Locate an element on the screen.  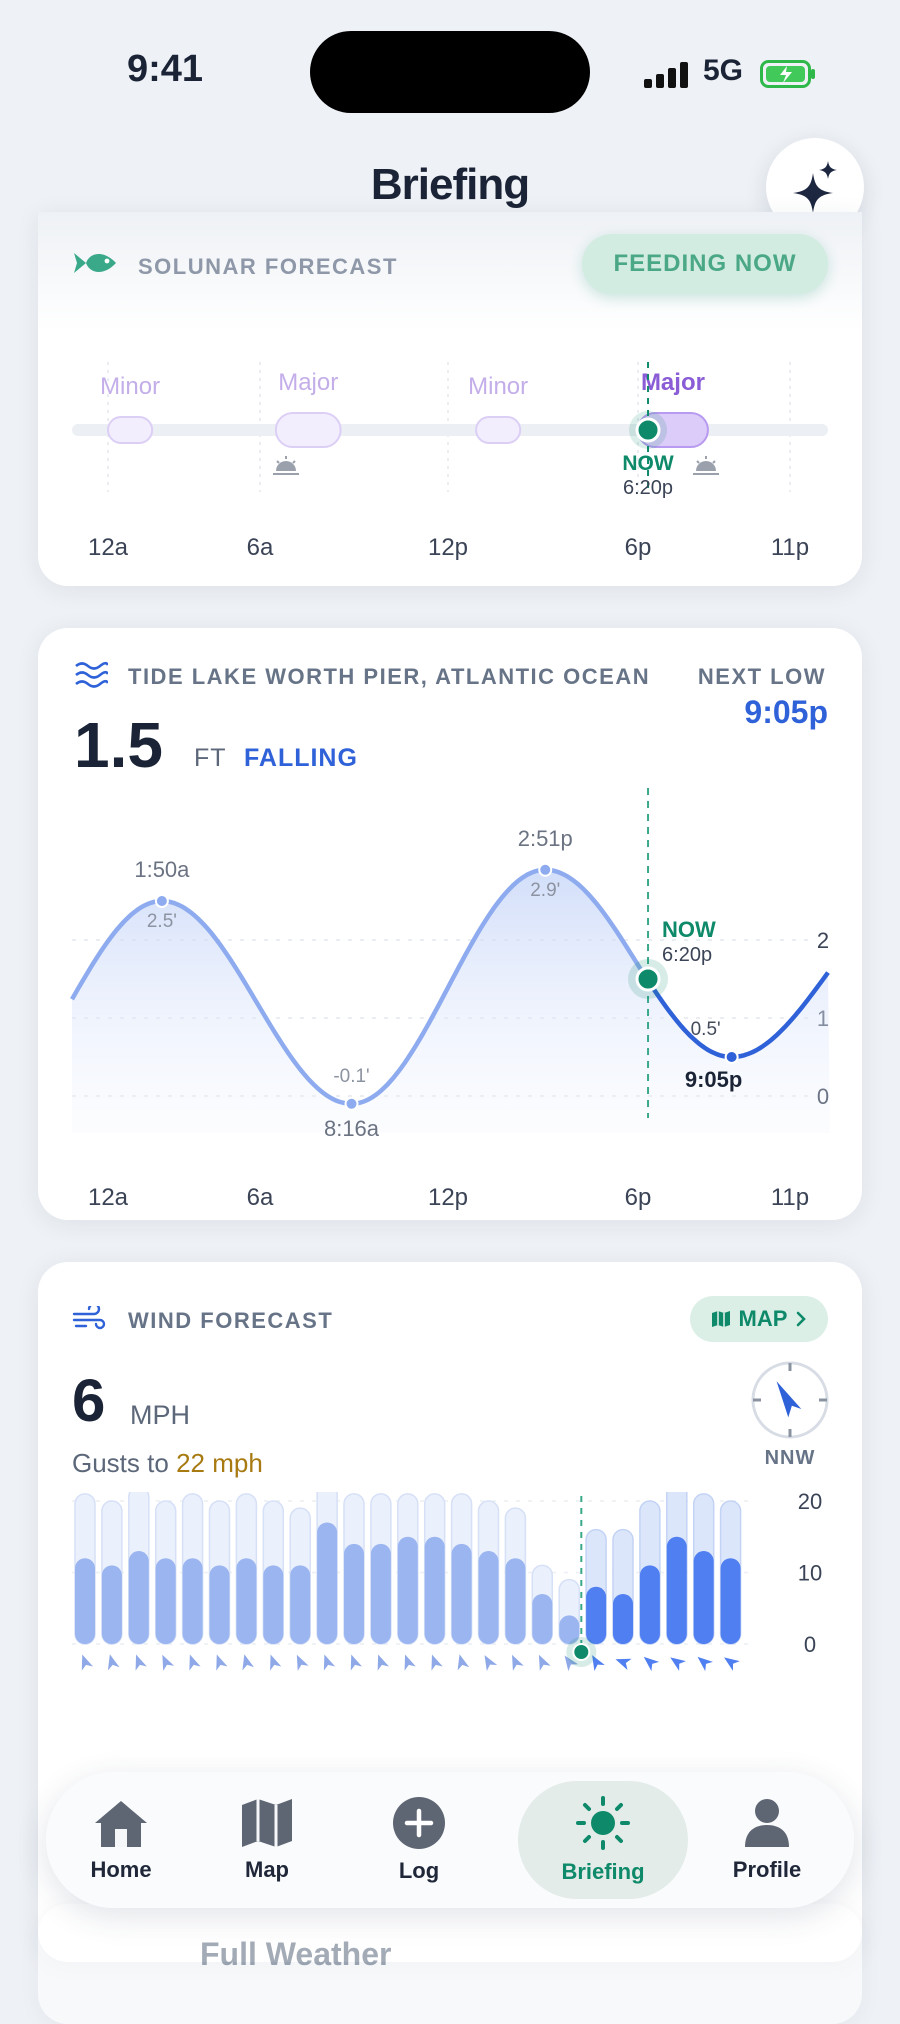
wind-y-tick: 0 is located at coordinates (810, 1644).